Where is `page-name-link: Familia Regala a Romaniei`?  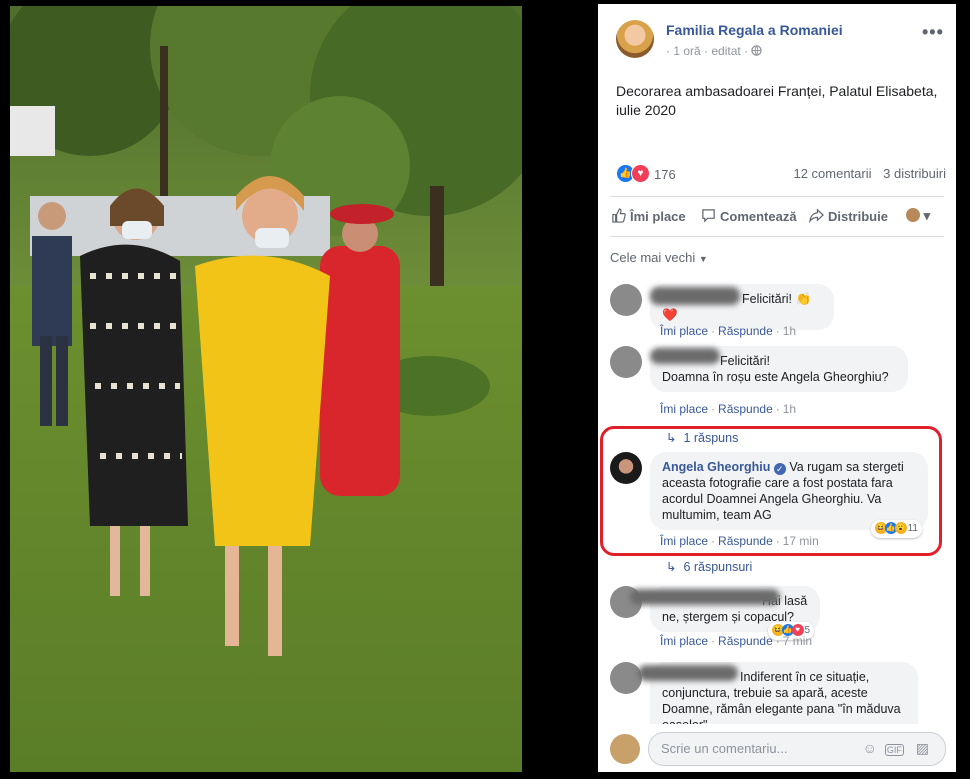 page-name-link: Familia Regala a Romaniei is located at coordinates (754, 30).